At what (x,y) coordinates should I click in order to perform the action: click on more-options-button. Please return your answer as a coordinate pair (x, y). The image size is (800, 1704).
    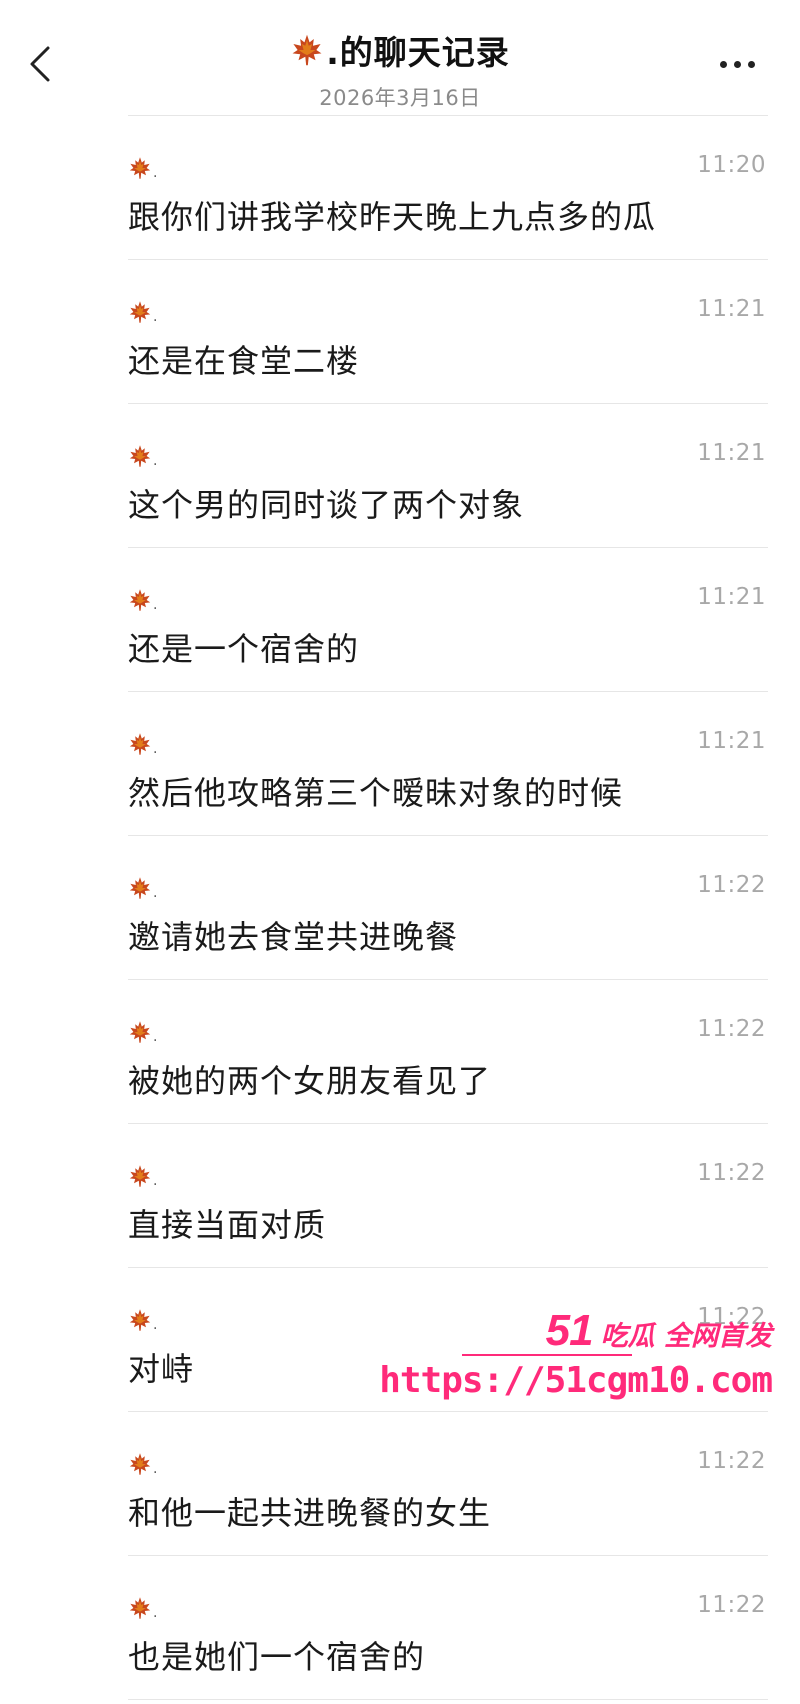
    Looking at the image, I should click on (737, 64).